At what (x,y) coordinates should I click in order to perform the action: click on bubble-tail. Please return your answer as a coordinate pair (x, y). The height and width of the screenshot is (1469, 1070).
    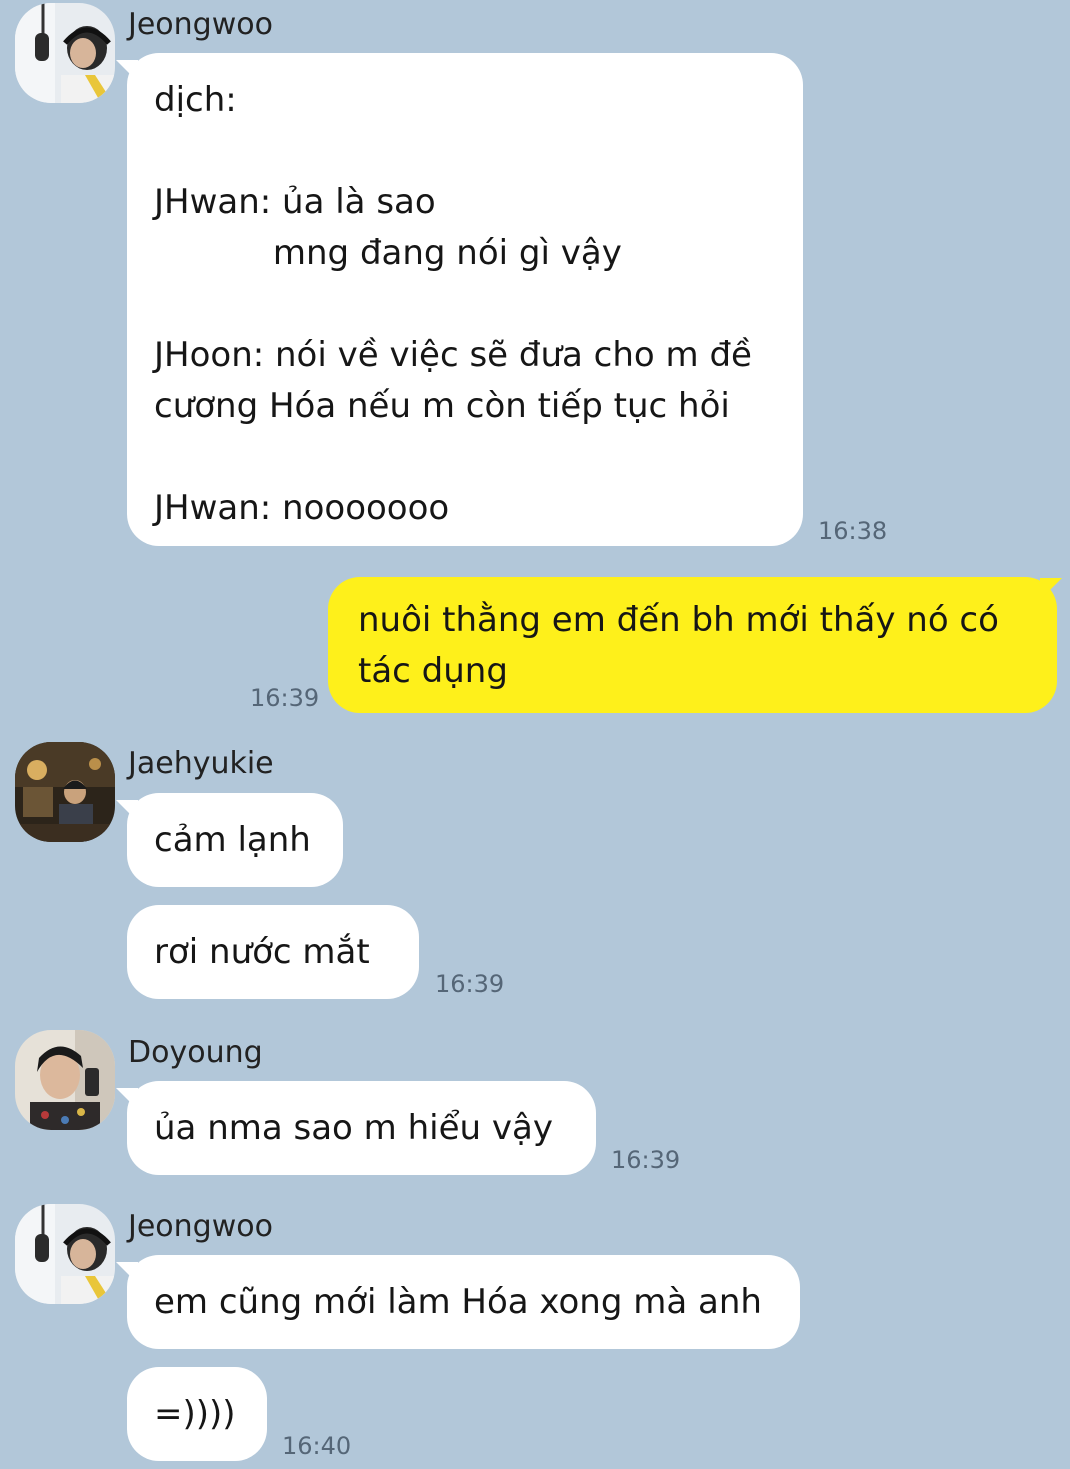
    Looking at the image, I should click on (1051, 589).